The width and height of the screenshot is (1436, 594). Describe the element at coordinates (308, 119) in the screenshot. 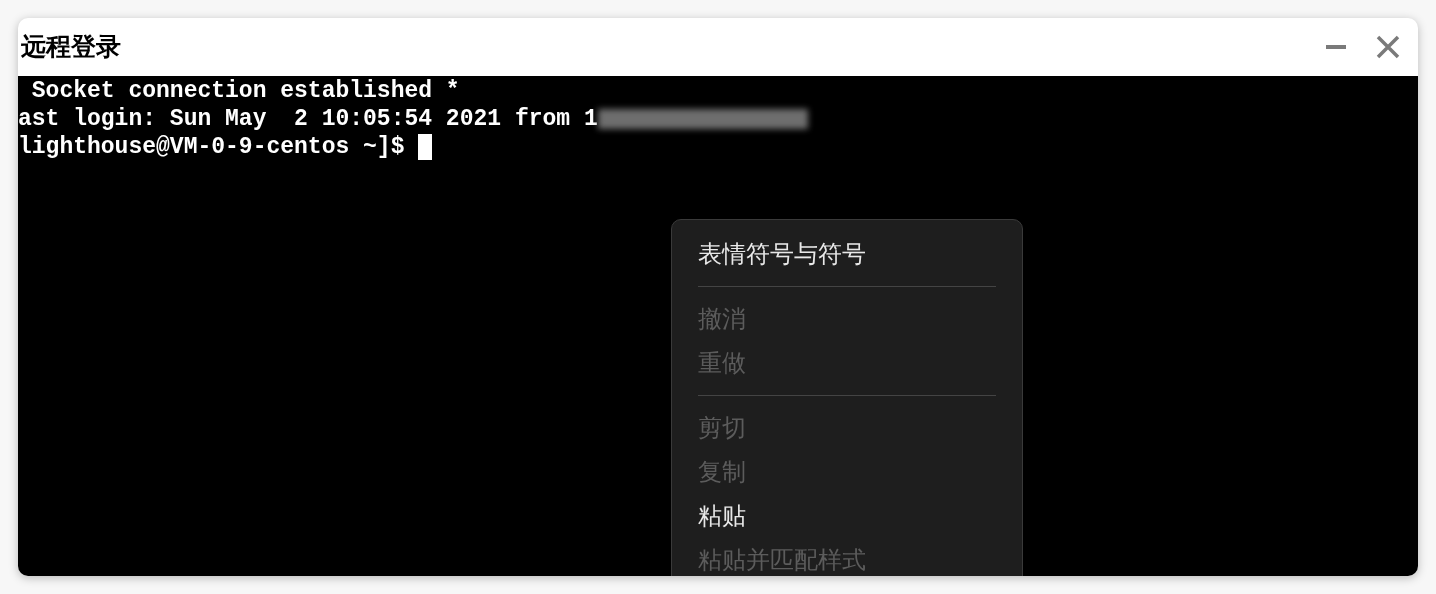

I see `terminal-line: ast login: Sun May 2 10:05:54 2021 from 1` at that location.